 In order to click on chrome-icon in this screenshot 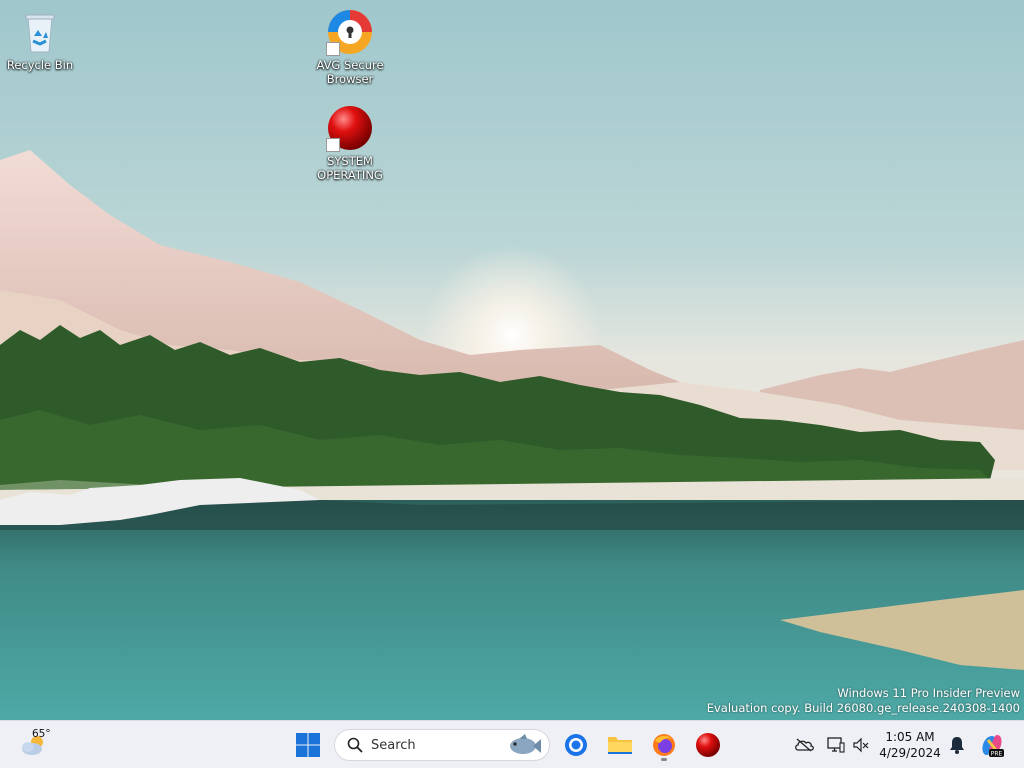, I will do `click(576, 745)`.